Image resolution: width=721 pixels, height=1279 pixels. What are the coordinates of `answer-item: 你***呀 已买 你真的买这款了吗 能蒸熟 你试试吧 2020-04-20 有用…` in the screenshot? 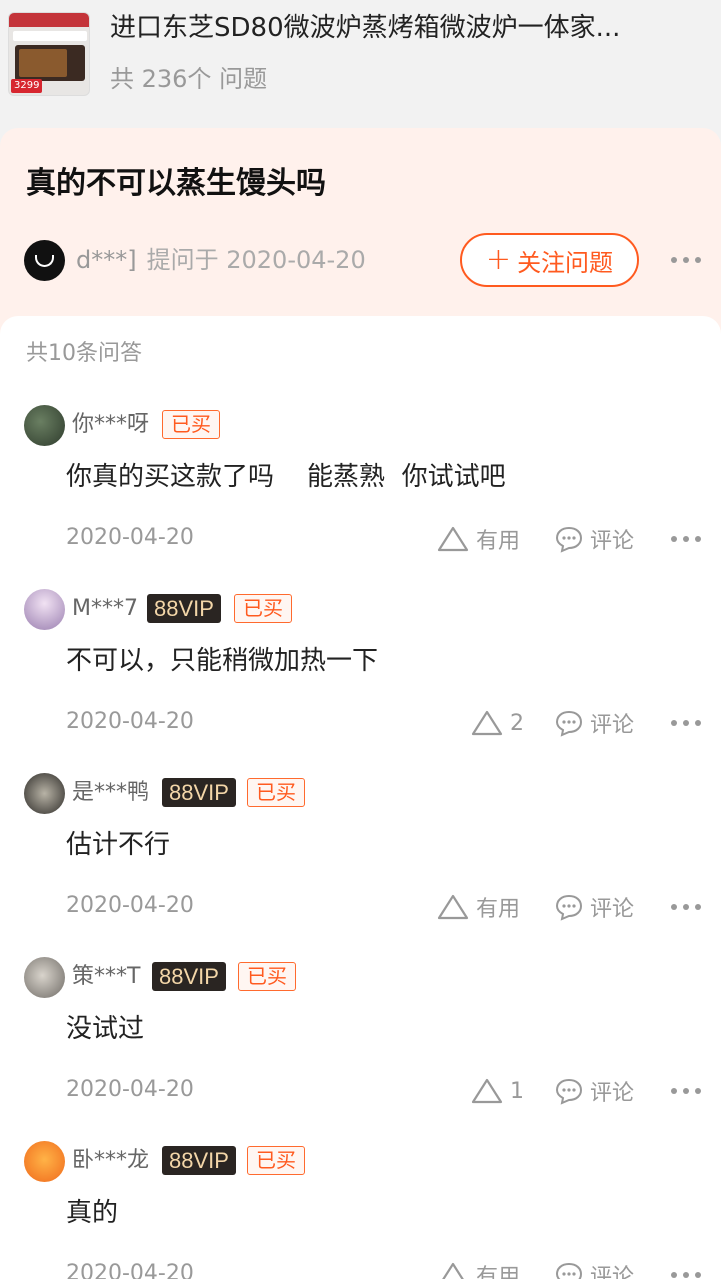 It's located at (360, 497).